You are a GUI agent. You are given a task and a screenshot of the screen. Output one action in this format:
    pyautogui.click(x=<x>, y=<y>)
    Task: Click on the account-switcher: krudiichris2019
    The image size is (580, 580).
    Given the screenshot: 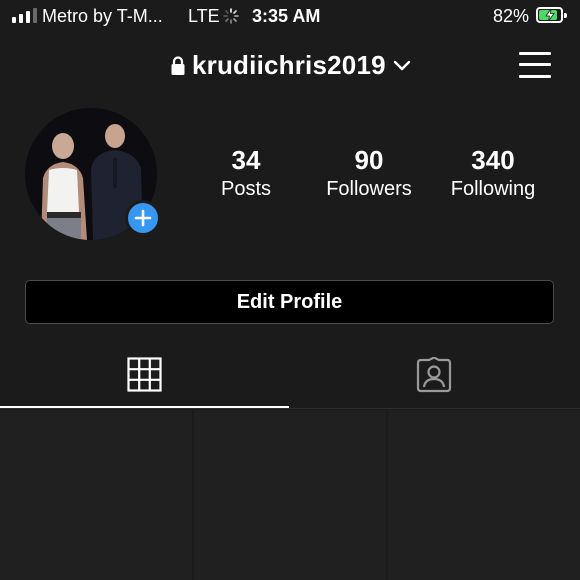 What is the action you would take?
    pyautogui.click(x=291, y=65)
    